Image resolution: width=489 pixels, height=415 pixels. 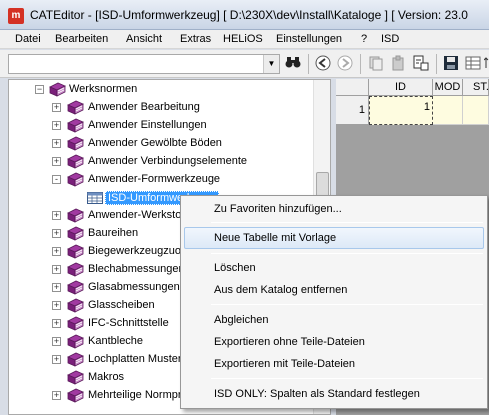 What do you see at coordinates (352, 110) in the screenshot?
I see `row-header: 1` at bounding box center [352, 110].